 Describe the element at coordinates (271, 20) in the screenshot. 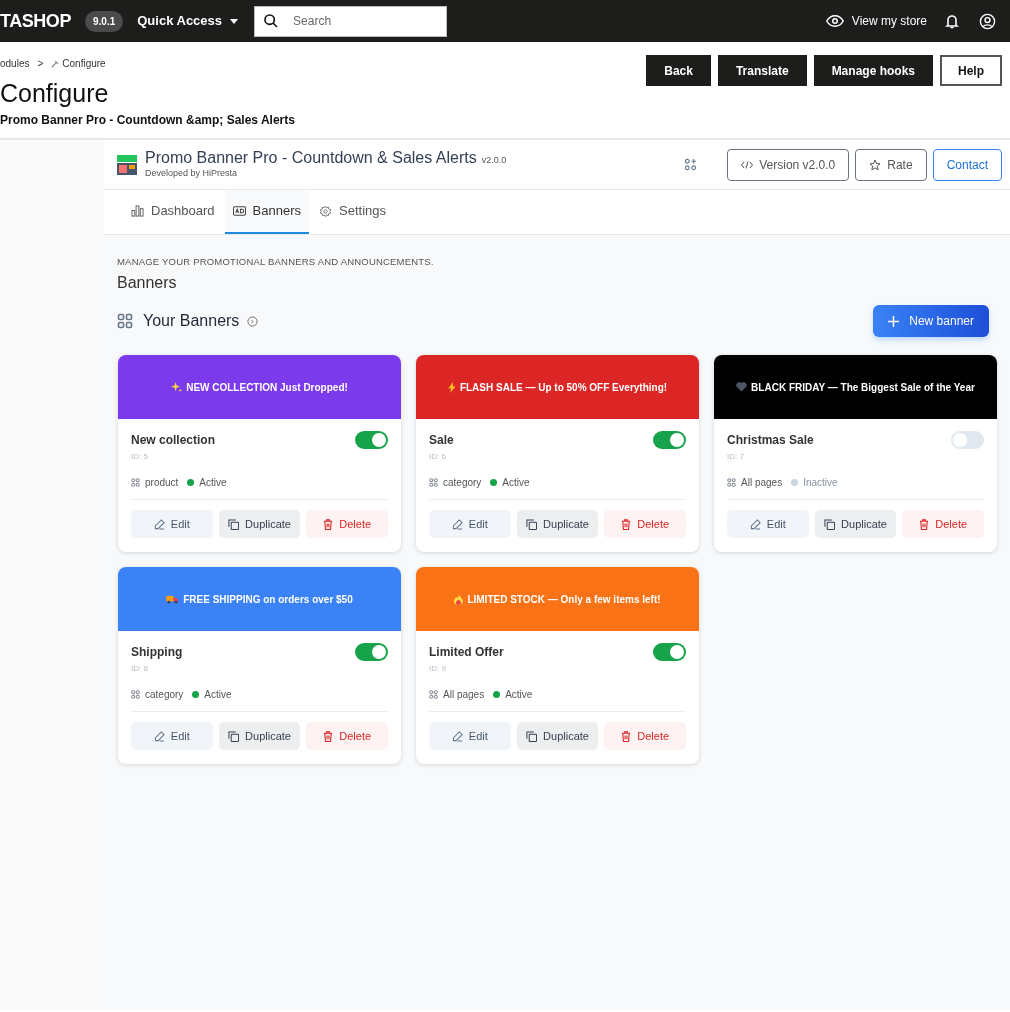

I see `search-icon` at that location.